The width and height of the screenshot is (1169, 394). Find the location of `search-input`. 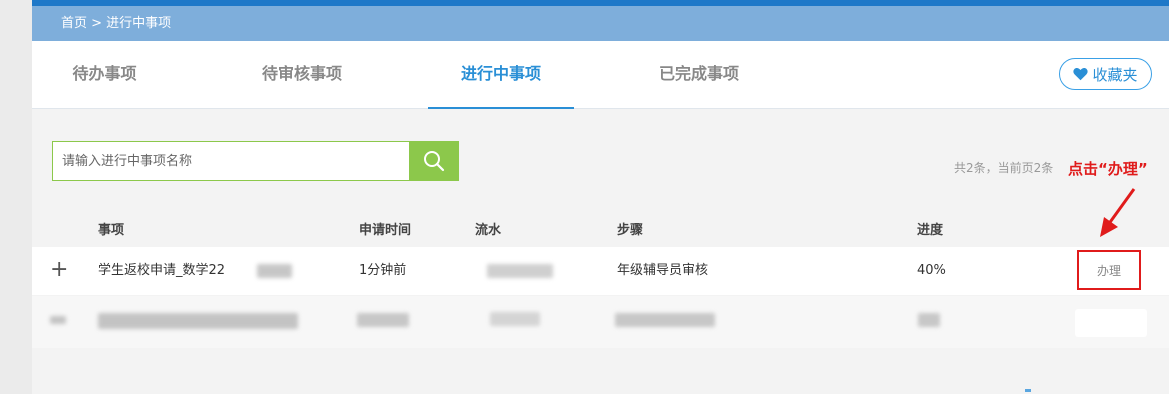

search-input is located at coordinates (231, 161).